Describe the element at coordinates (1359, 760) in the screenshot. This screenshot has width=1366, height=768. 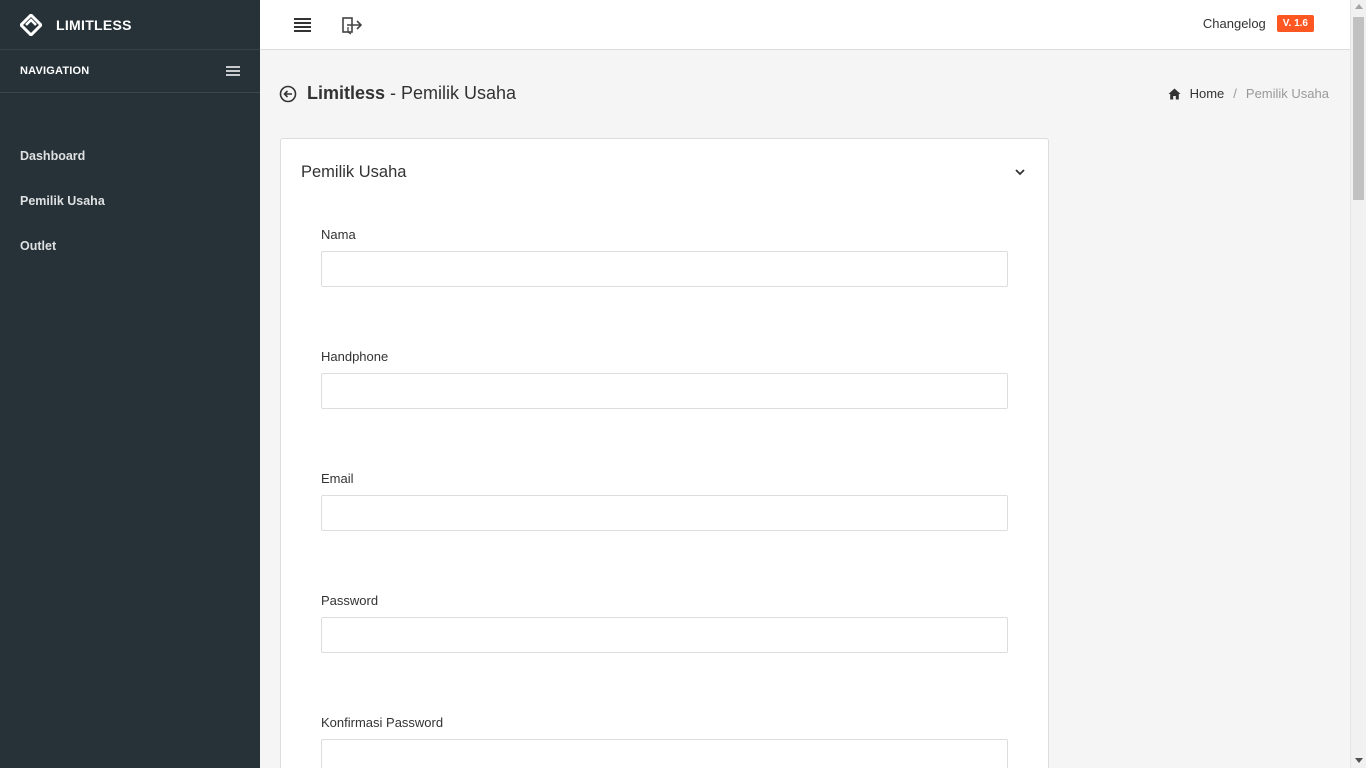
I see `scroll-down-arrow-icon` at that location.